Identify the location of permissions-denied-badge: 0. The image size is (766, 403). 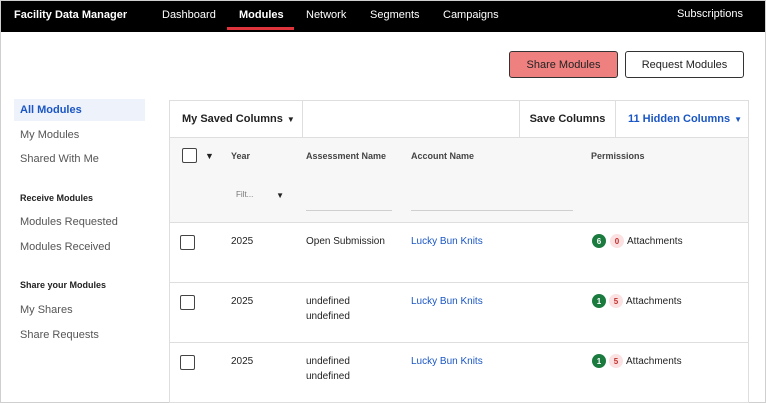
(617, 241).